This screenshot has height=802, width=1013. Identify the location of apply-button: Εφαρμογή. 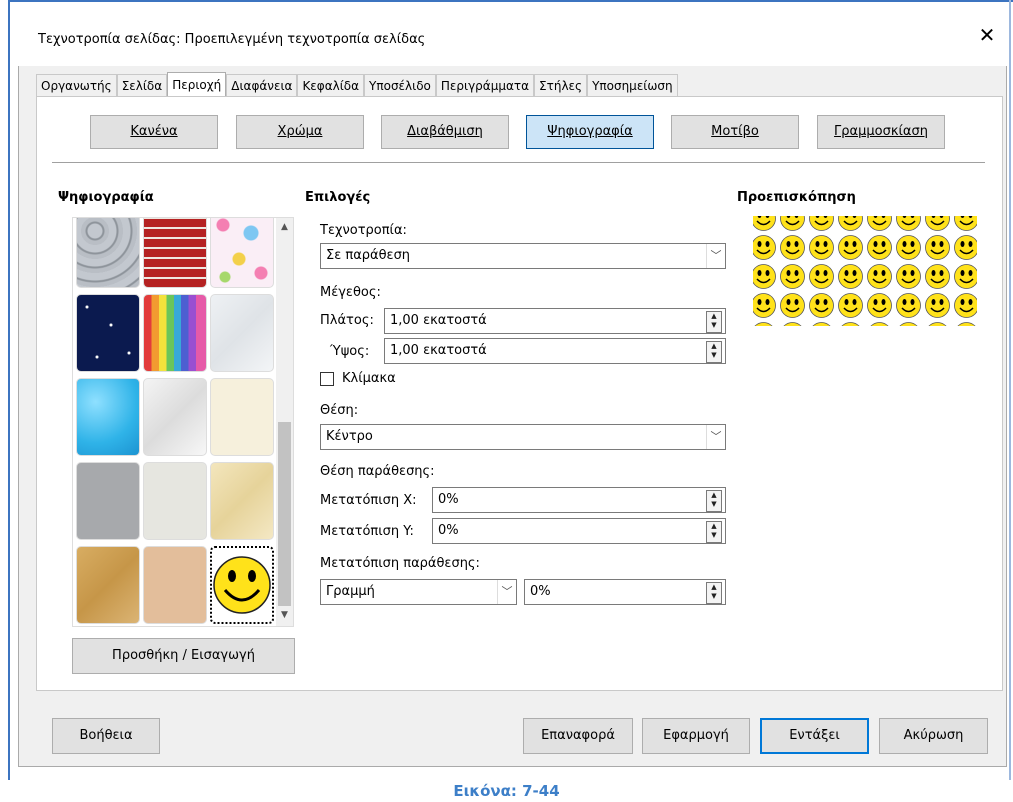
(696, 736).